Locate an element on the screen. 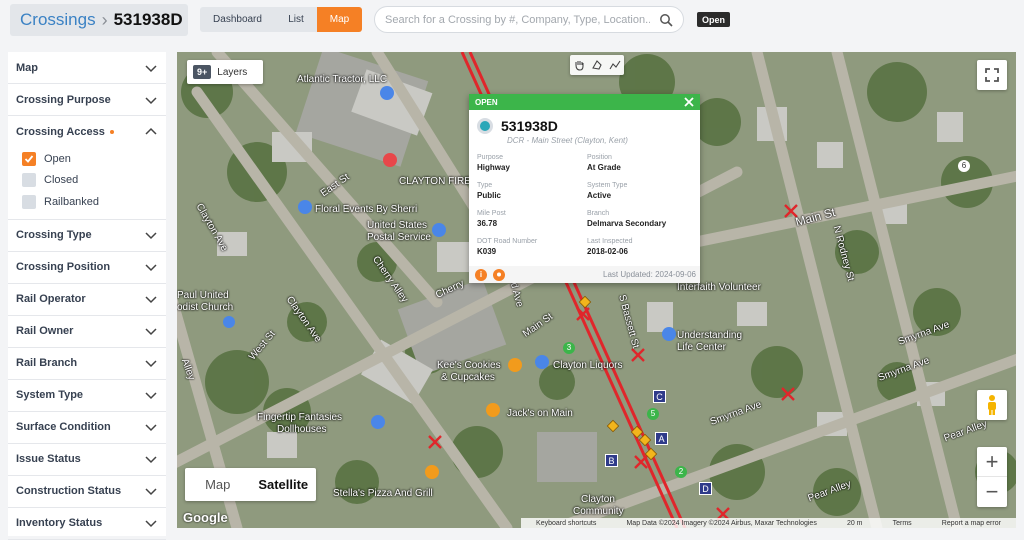 This screenshot has width=1024, height=540. map-label: Atlantic Tractor, LLC is located at coordinates (342, 79).